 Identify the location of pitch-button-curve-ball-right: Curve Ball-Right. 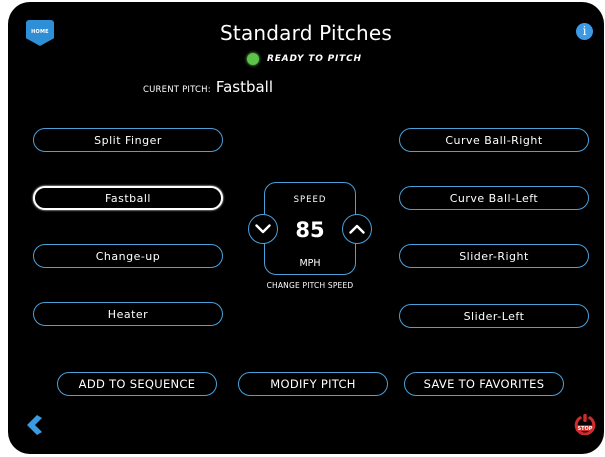
(494, 140).